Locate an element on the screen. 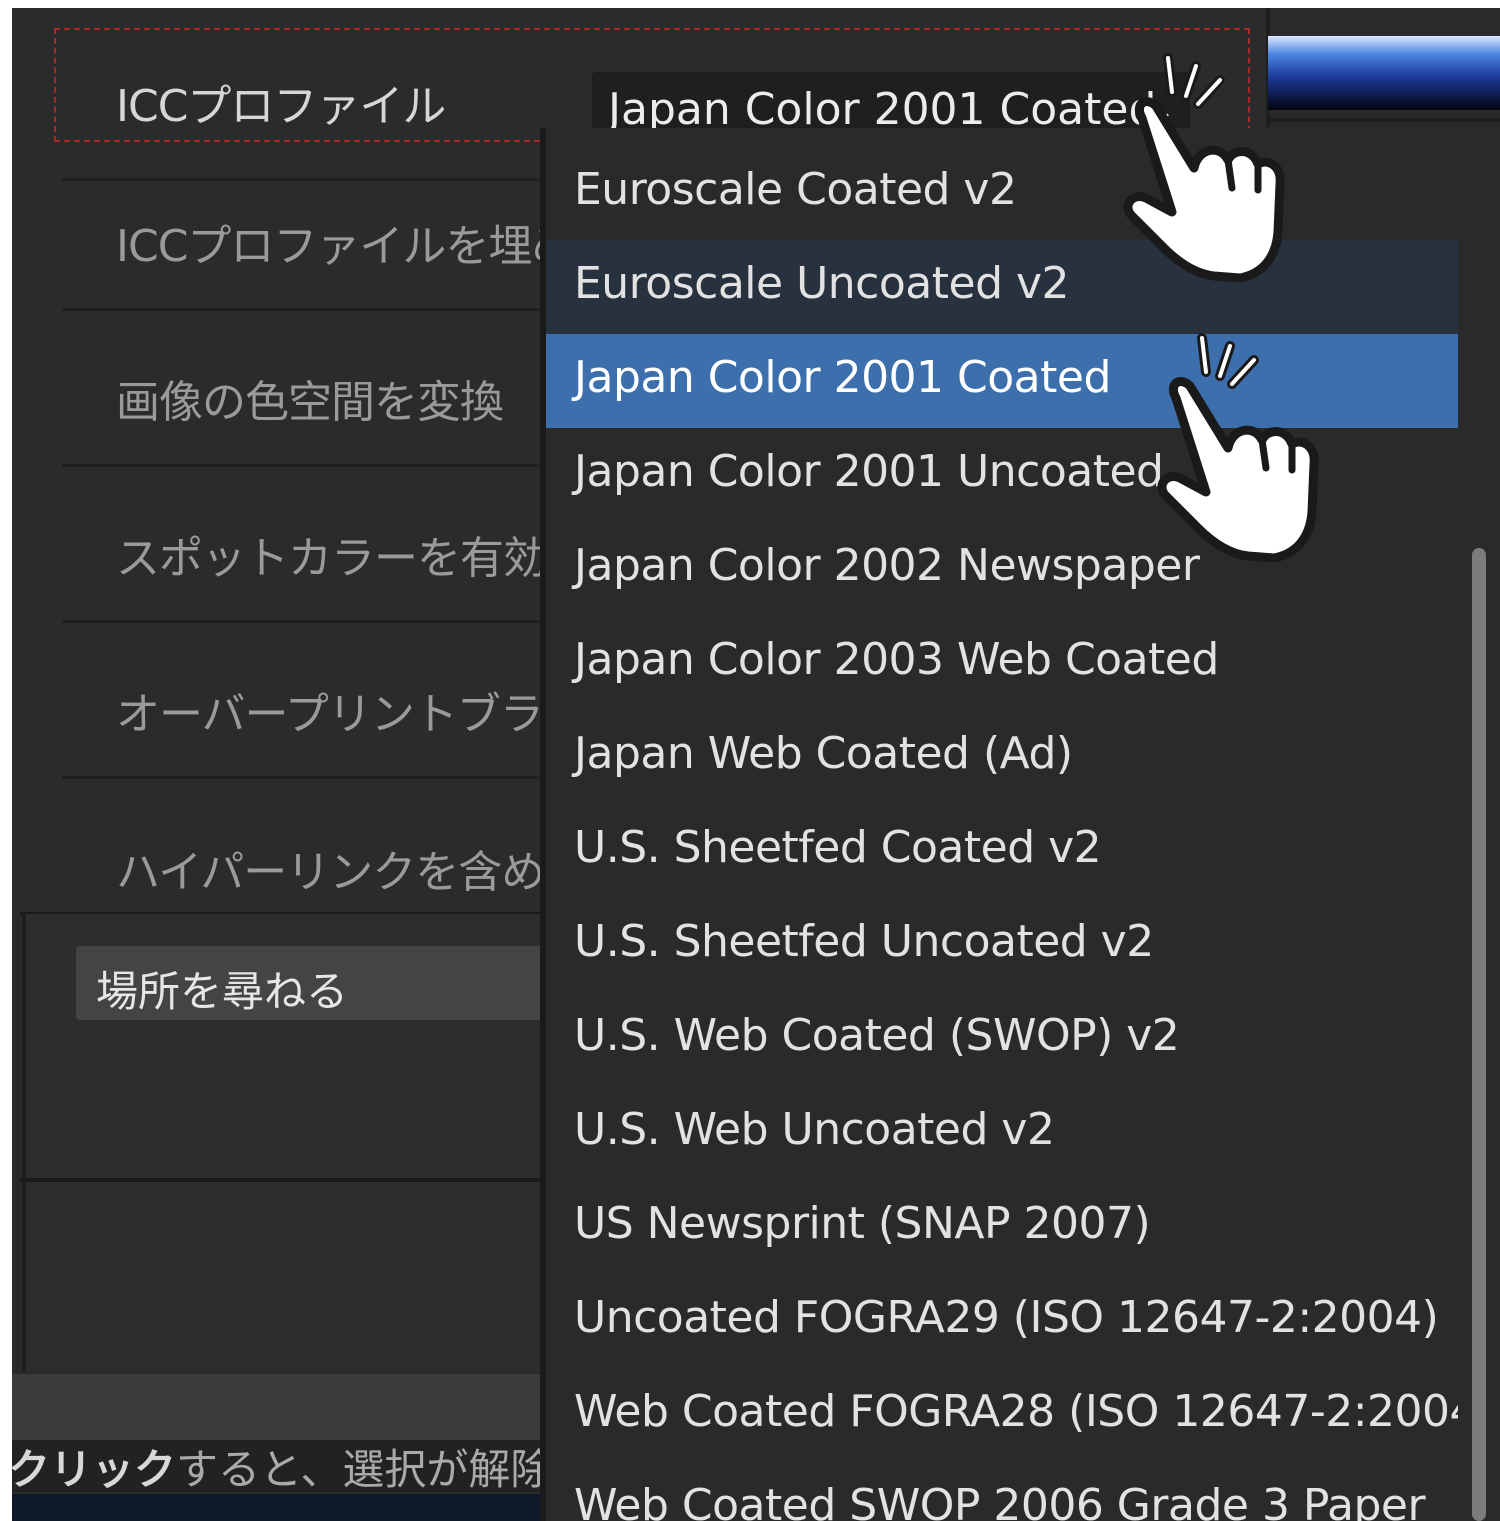  option-label: Japan Color 2001 Uncoated is located at coordinates (869, 471).